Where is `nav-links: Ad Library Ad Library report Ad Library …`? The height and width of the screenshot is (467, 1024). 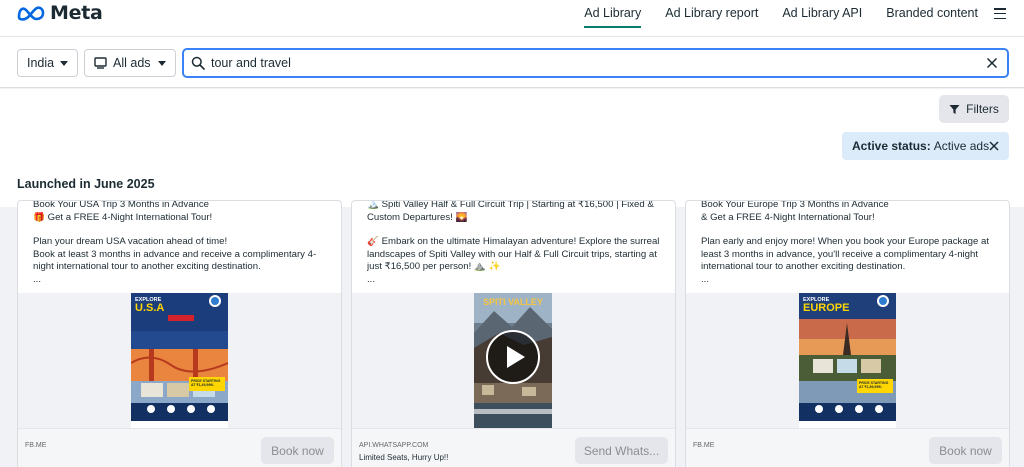 nav-links: Ad Library Ad Library report Ad Library … is located at coordinates (781, 17).